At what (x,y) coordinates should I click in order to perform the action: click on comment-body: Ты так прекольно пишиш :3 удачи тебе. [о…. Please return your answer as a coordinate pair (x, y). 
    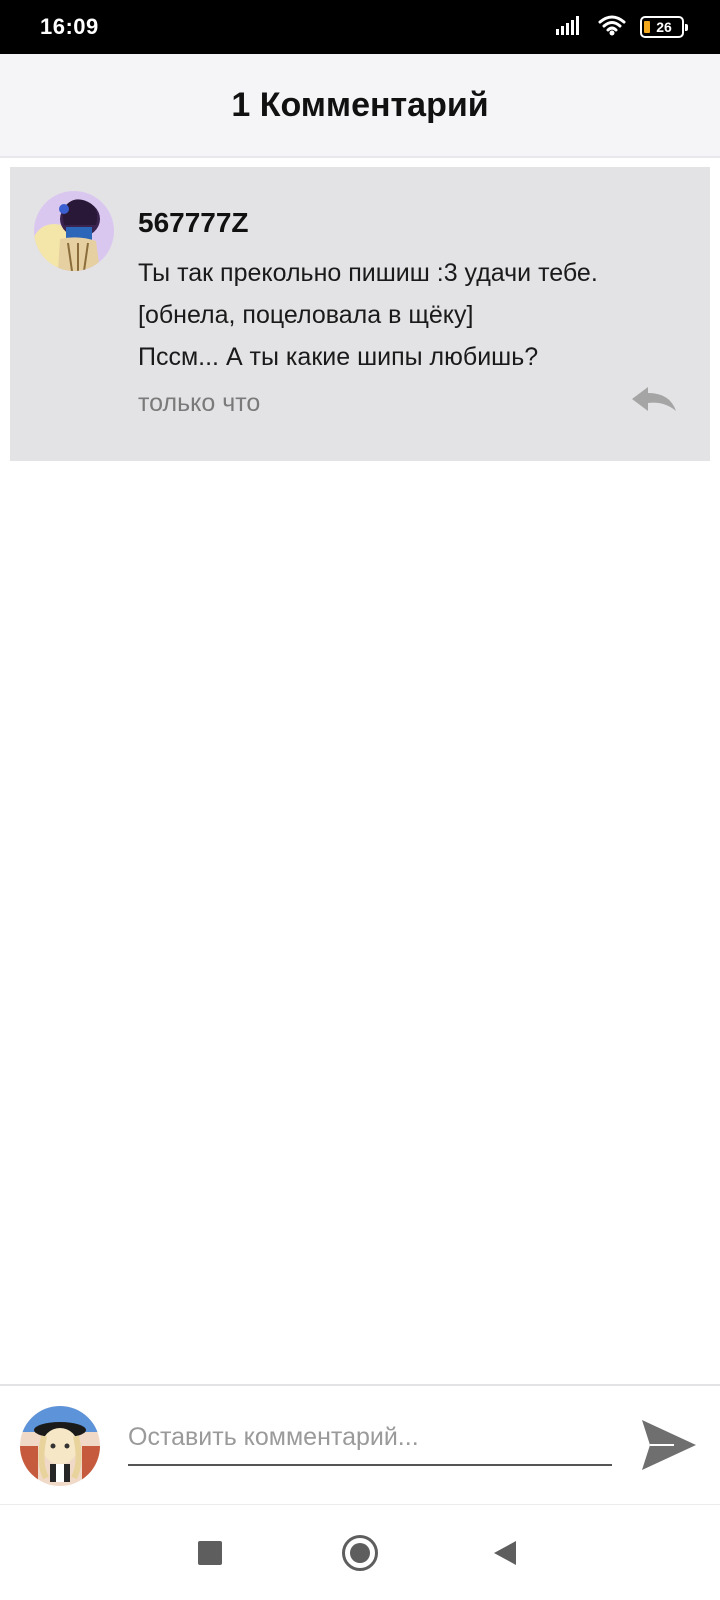
    Looking at the image, I should click on (418, 315).